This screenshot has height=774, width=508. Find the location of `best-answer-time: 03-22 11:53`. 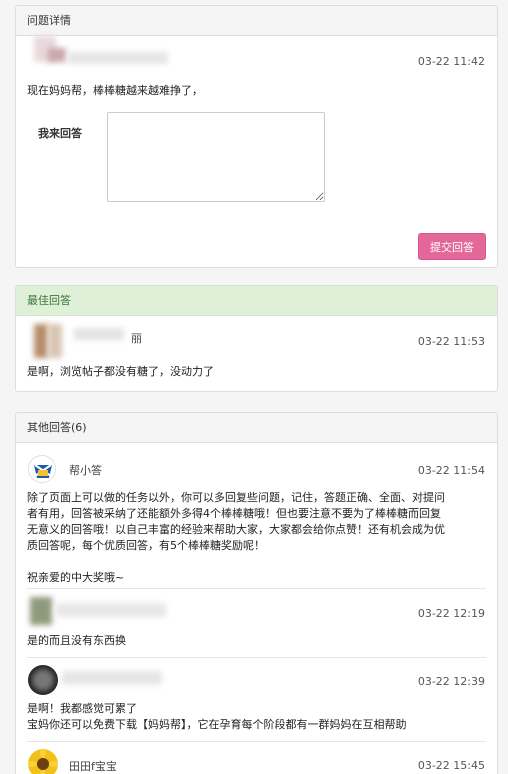

best-answer-time: 03-22 11:53 is located at coordinates (451, 341).